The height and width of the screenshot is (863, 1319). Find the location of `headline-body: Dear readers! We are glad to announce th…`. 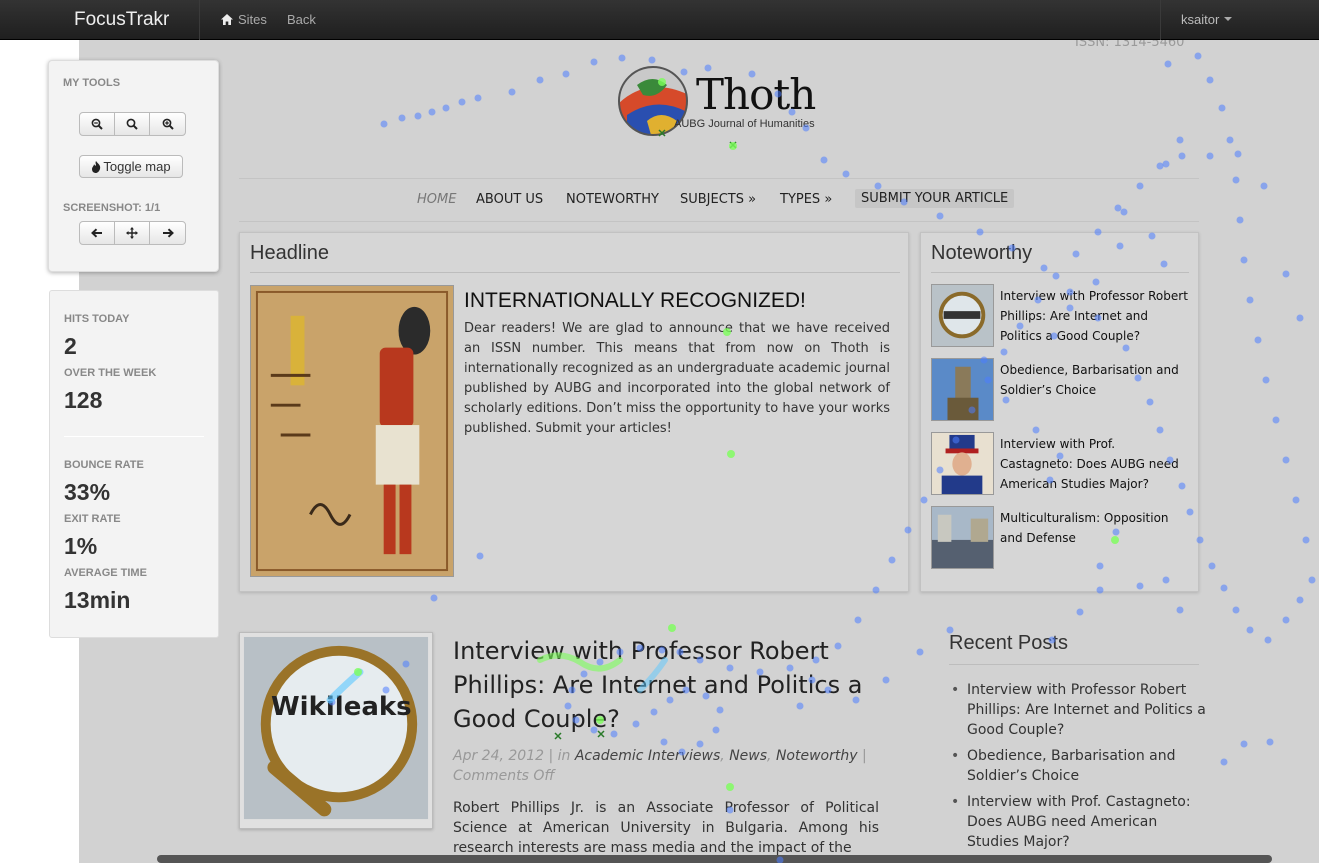

headline-body: Dear readers! We are glad to announce th… is located at coordinates (677, 378).